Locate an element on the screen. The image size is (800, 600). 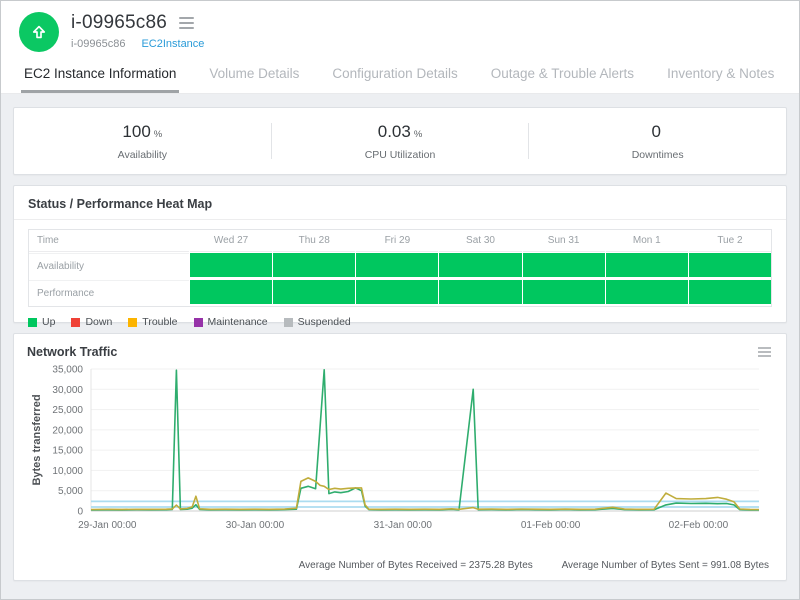
legend-label: Up is located at coordinates (49, 322).